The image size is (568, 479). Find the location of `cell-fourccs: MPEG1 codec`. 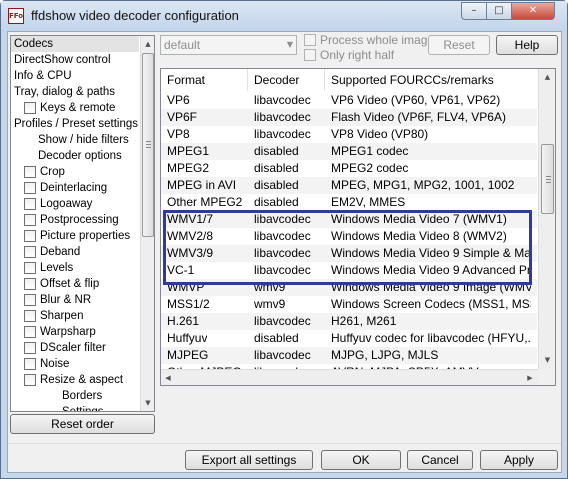

cell-fourccs: MPEG1 codec is located at coordinates (370, 151).